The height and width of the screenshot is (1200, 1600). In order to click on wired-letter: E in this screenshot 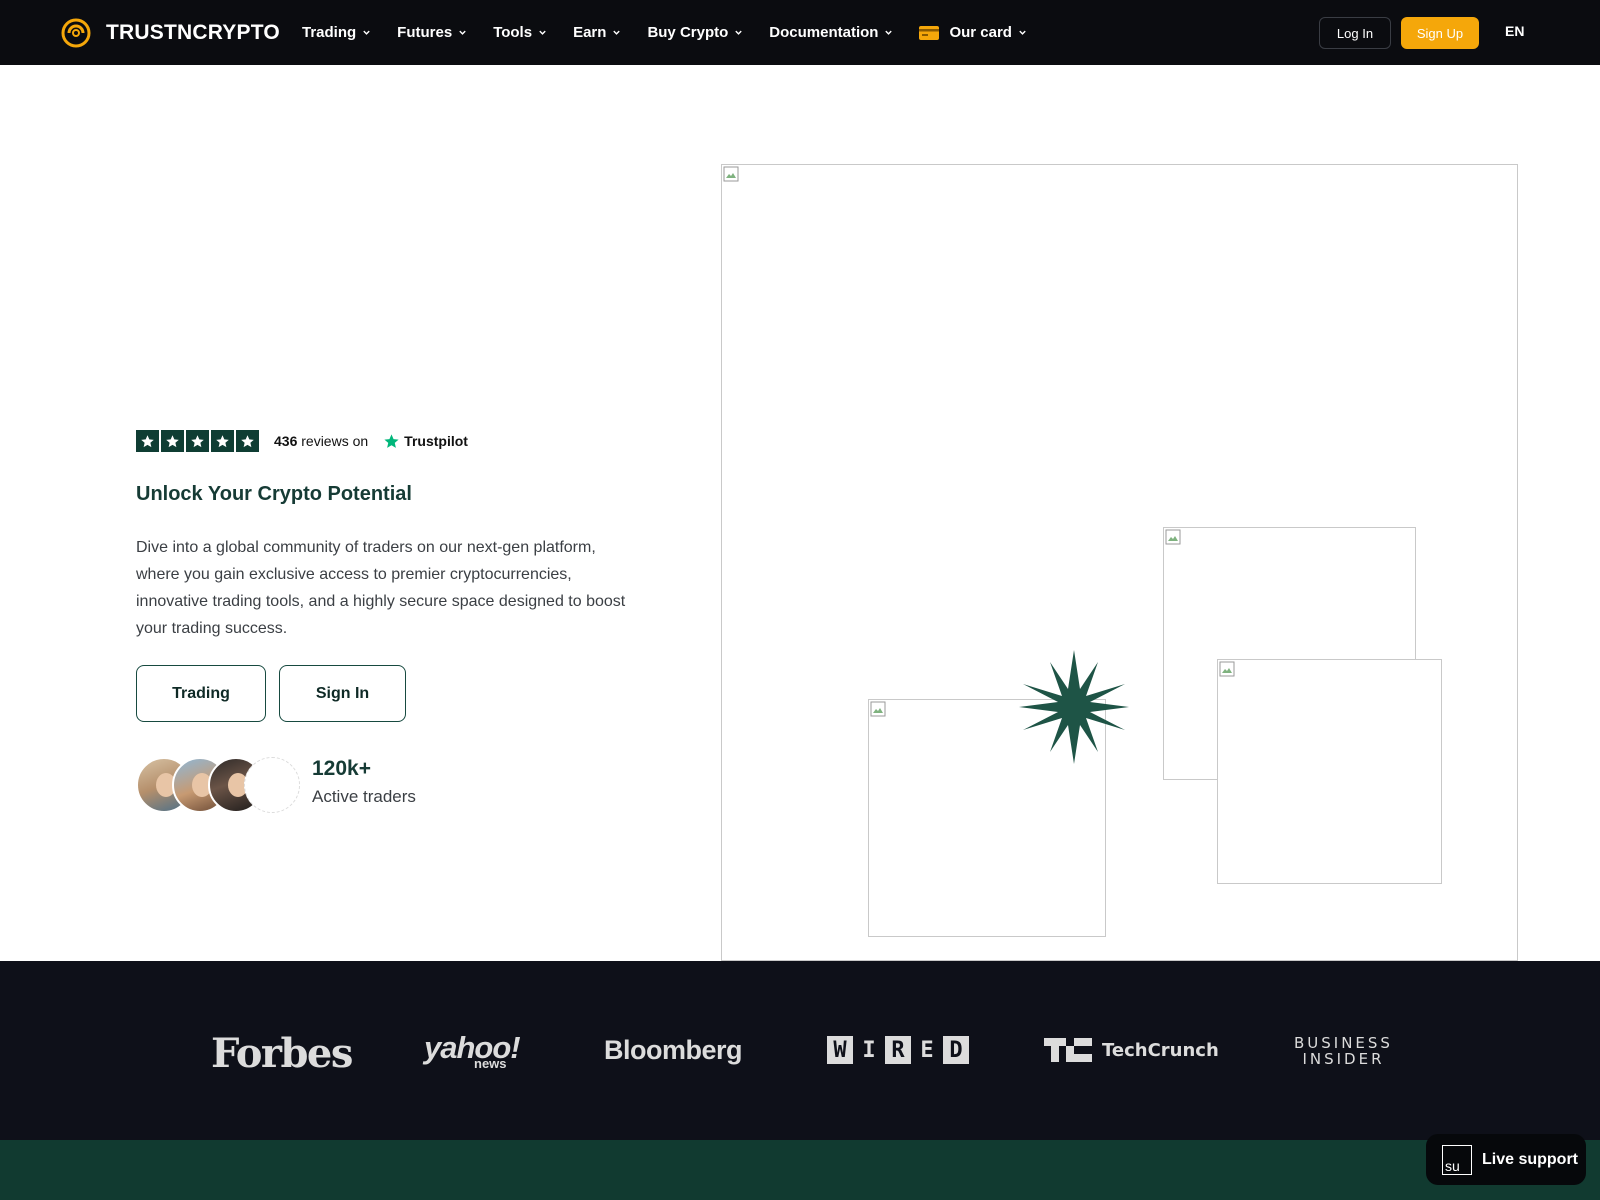, I will do `click(927, 1050)`.